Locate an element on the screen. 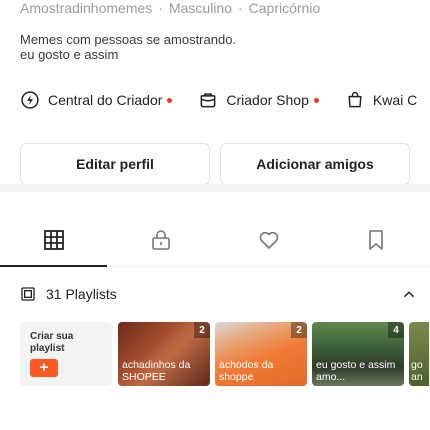 Image resolution: width=430 pixels, height=430 pixels. kwai-shop-label: Kwai C is located at coordinates (395, 100).